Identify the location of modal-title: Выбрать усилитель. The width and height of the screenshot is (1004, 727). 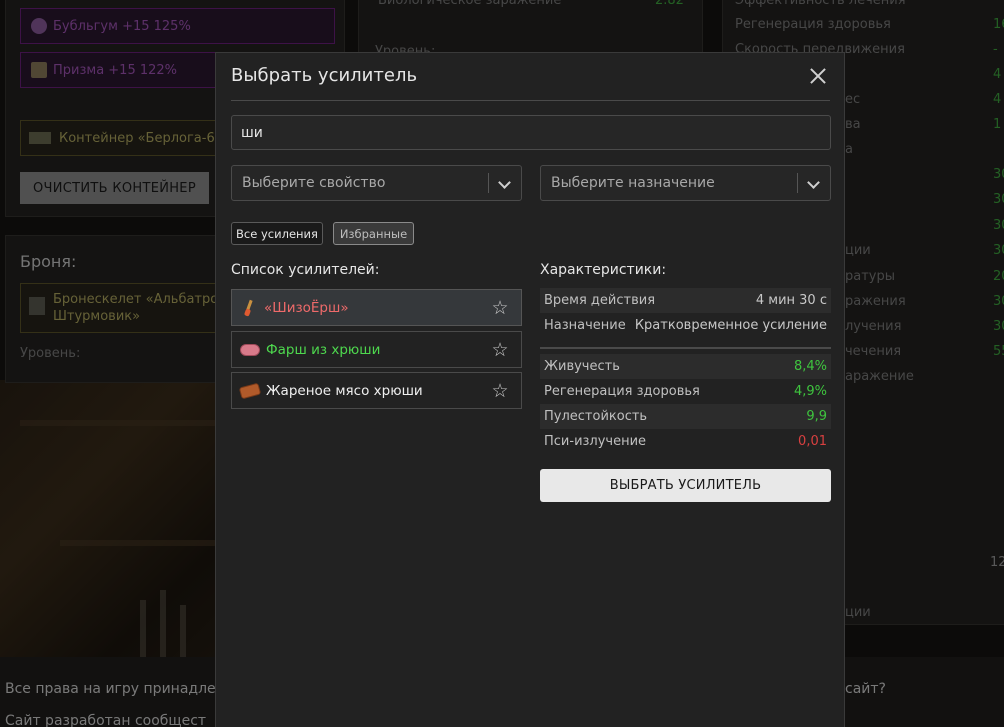
(324, 75).